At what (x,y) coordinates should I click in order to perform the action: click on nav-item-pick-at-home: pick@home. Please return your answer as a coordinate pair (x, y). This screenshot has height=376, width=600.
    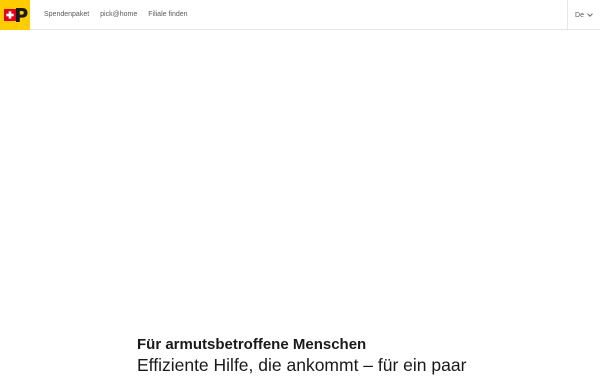
    Looking at the image, I should click on (118, 15).